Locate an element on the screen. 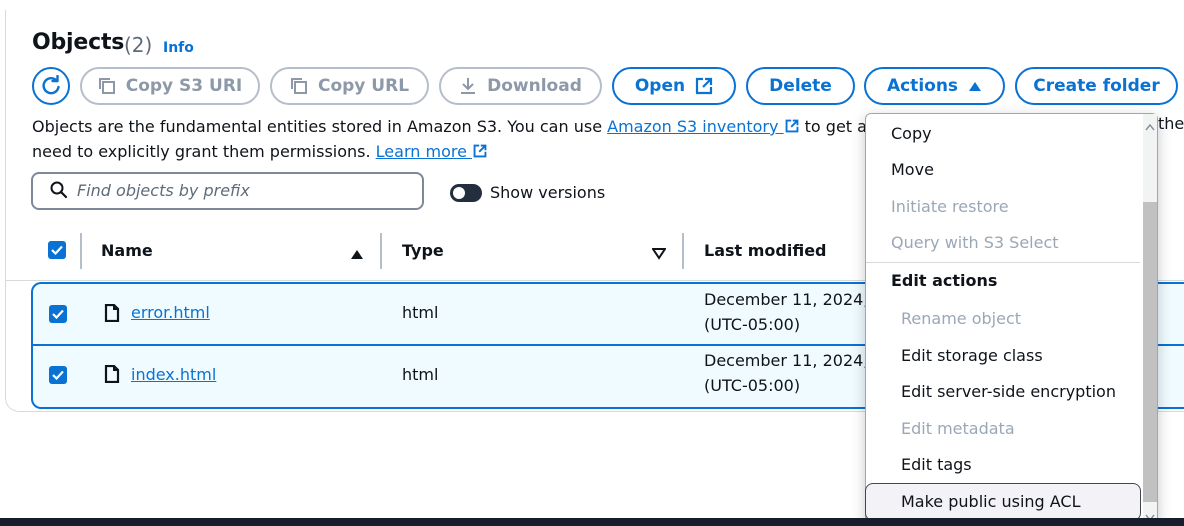  delete-button: Delete is located at coordinates (800, 86).